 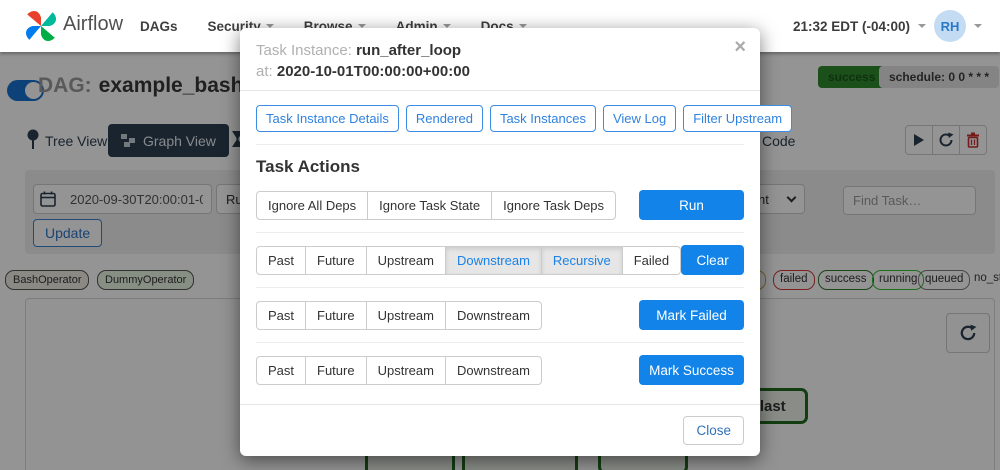 What do you see at coordinates (740, 47) in the screenshot?
I see `close-icon: ×` at bounding box center [740, 47].